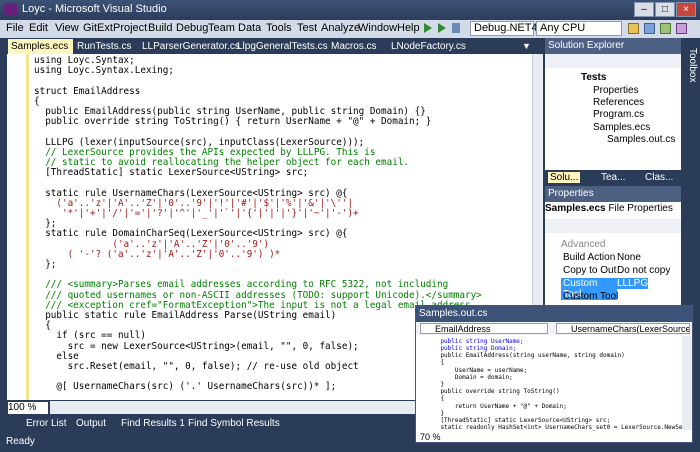  I want to click on minimize-button: –, so click(644, 9).